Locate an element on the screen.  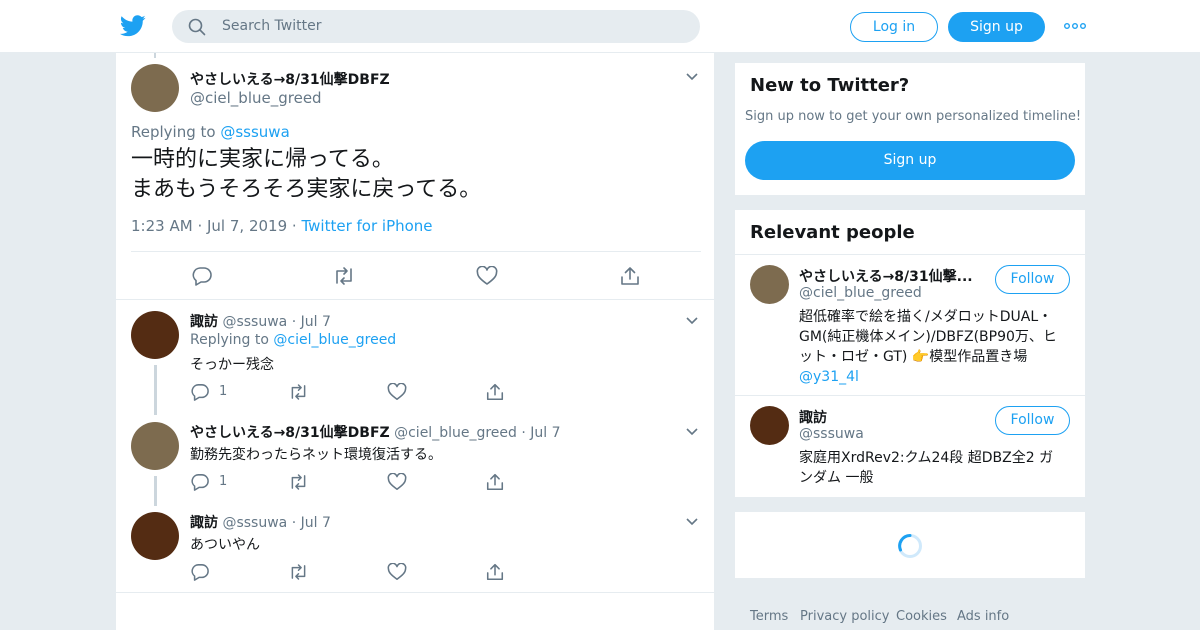
tweet-text-line: まあもうそろそろ実家に戻ってる。 is located at coordinates (306, 189).